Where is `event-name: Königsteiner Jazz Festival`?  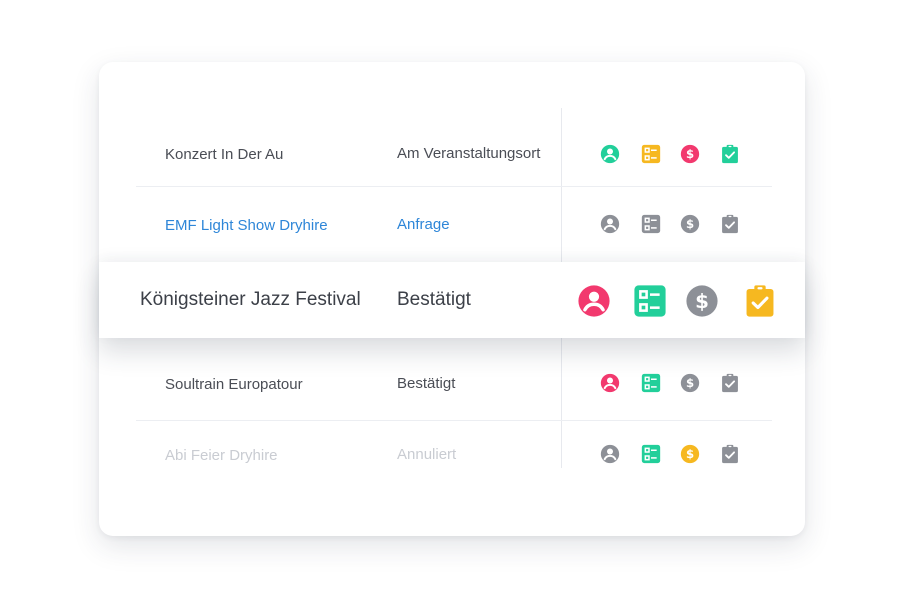
event-name: Königsteiner Jazz Festival is located at coordinates (250, 300).